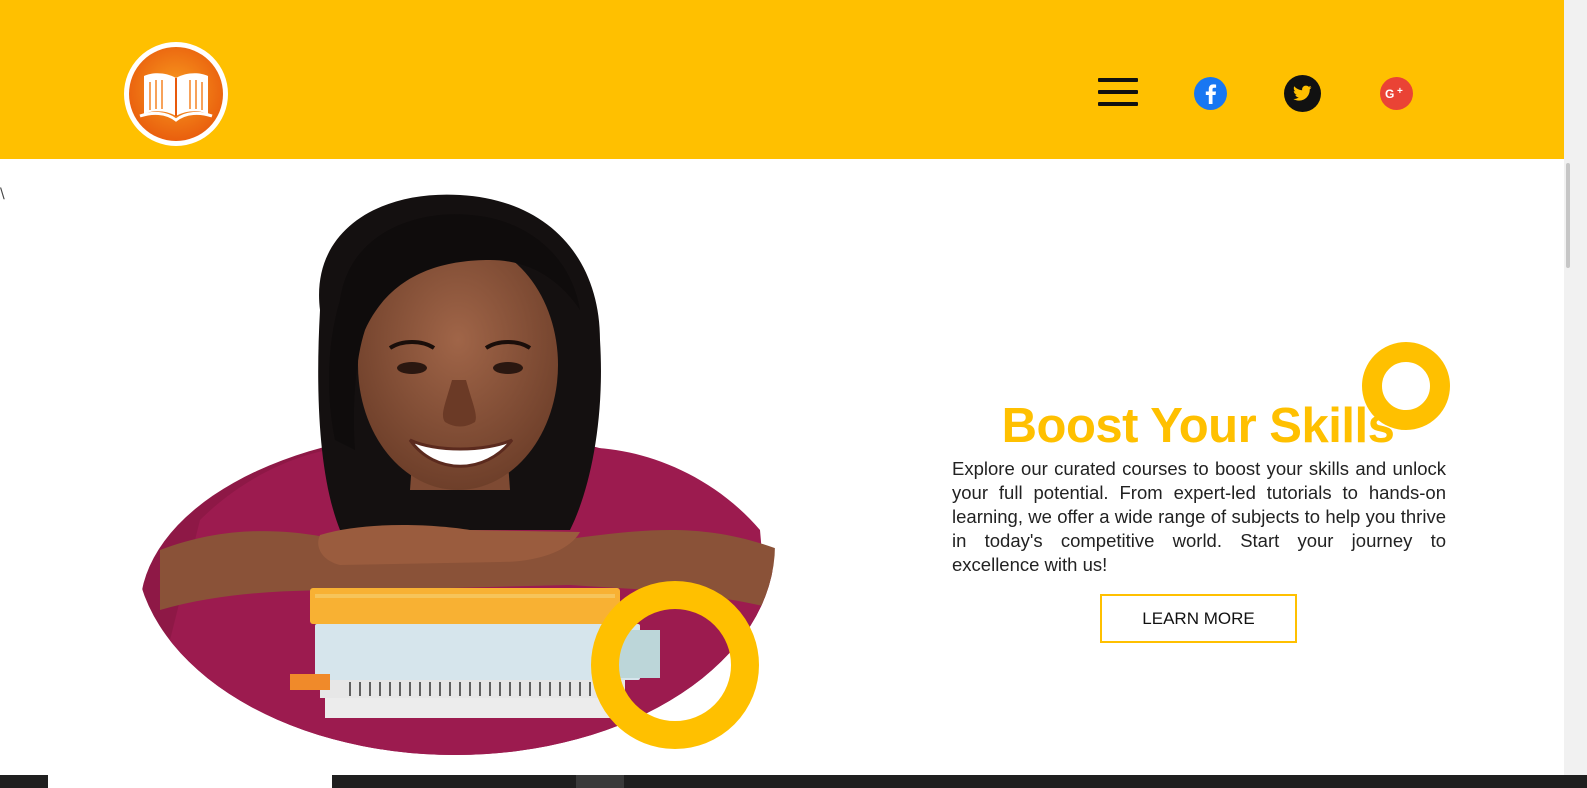 This screenshot has width=1587, height=788. I want to click on learn-more-button: LEARN MORE, so click(1198, 618).